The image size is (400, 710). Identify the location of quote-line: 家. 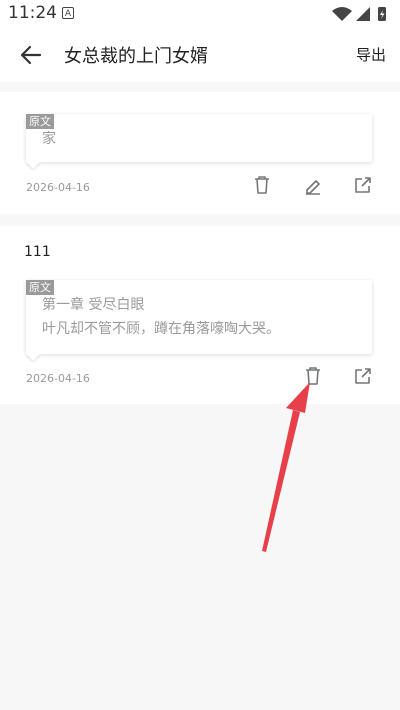
(49, 139).